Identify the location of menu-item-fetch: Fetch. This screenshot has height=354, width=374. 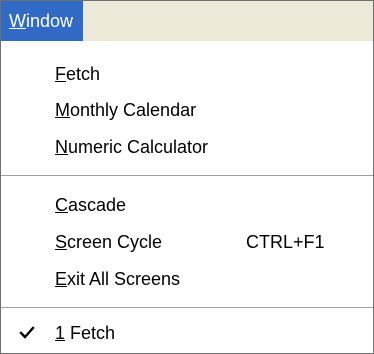
(187, 74).